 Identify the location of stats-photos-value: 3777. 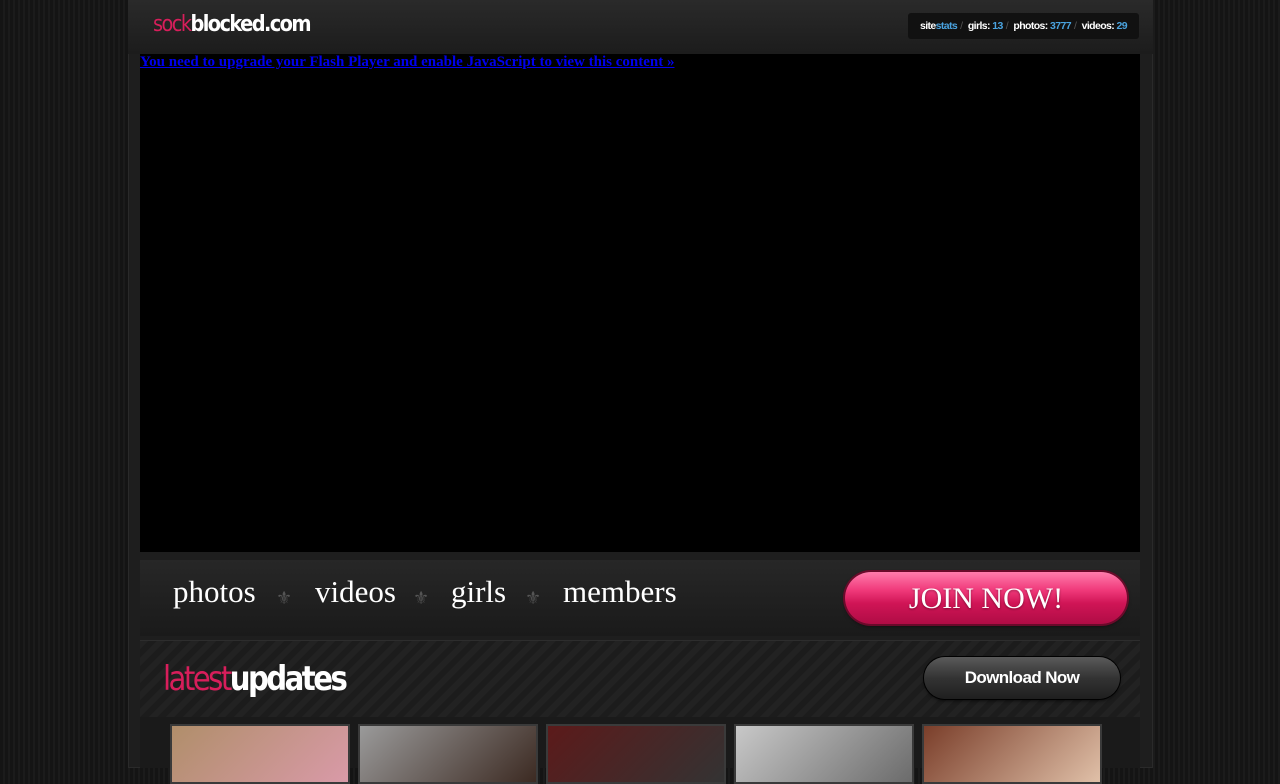
(1061, 26).